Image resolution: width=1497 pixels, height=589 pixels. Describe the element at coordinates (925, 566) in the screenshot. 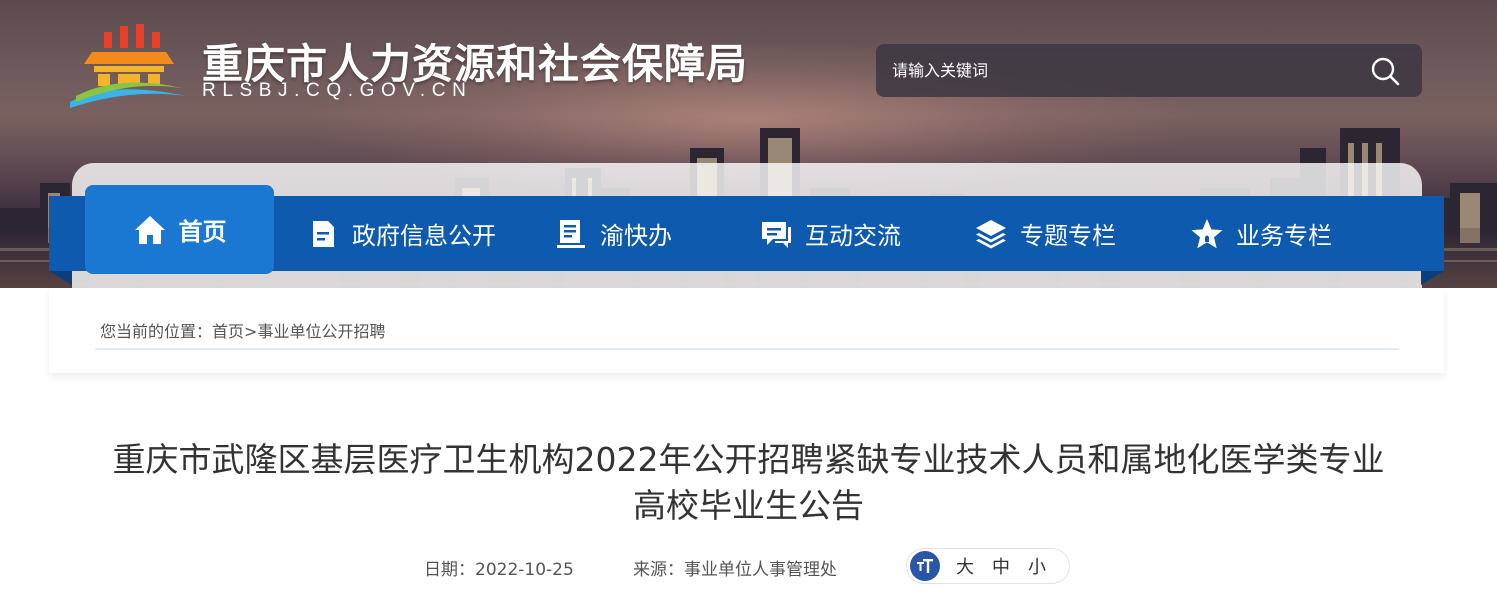

I see `font-size-icon` at that location.